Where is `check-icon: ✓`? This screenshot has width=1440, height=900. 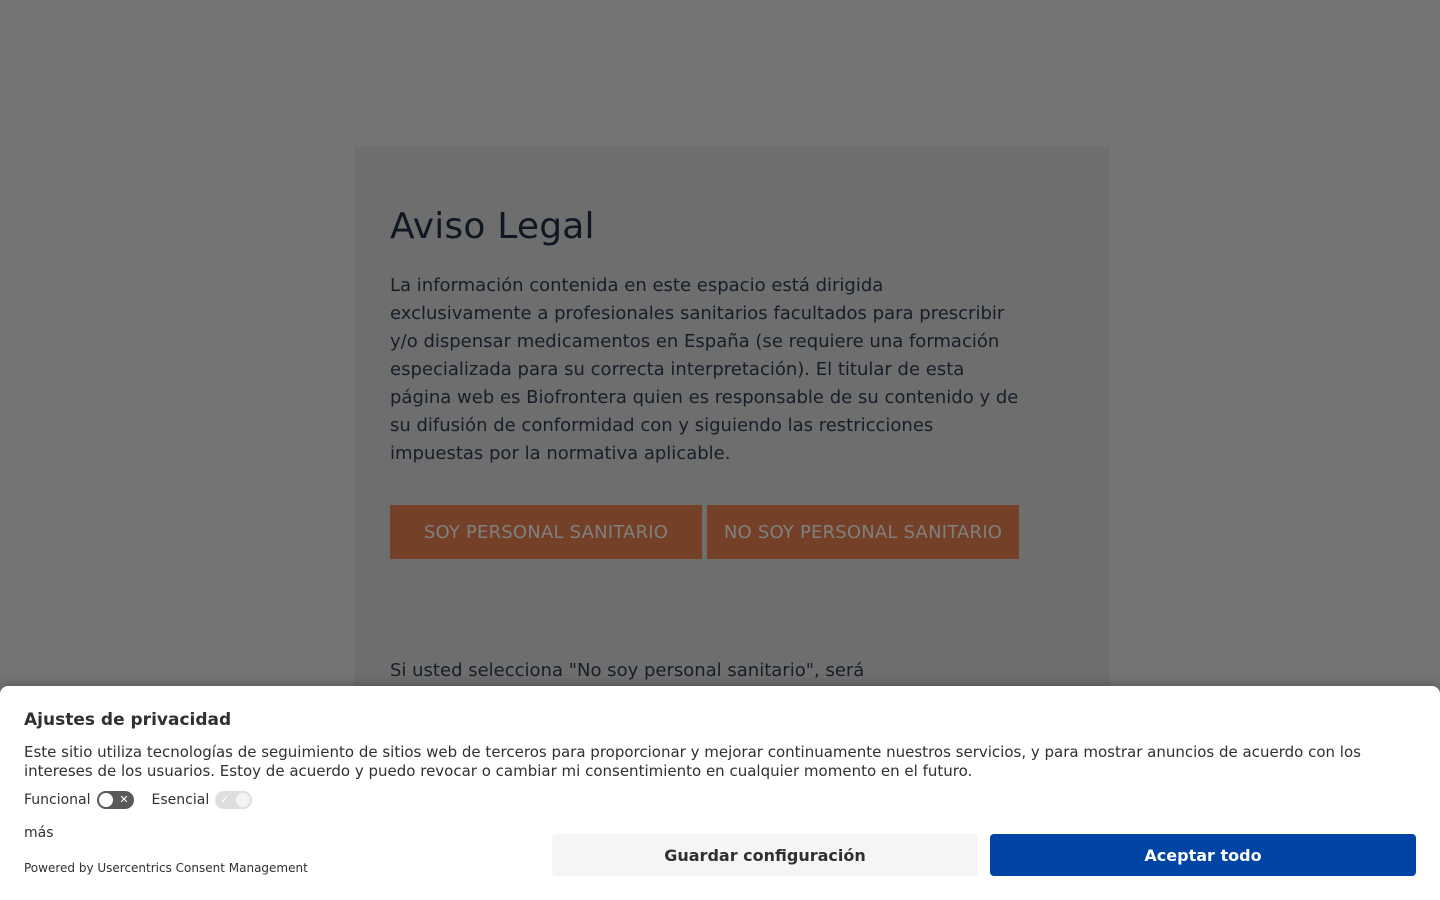 check-icon: ✓ is located at coordinates (225, 799).